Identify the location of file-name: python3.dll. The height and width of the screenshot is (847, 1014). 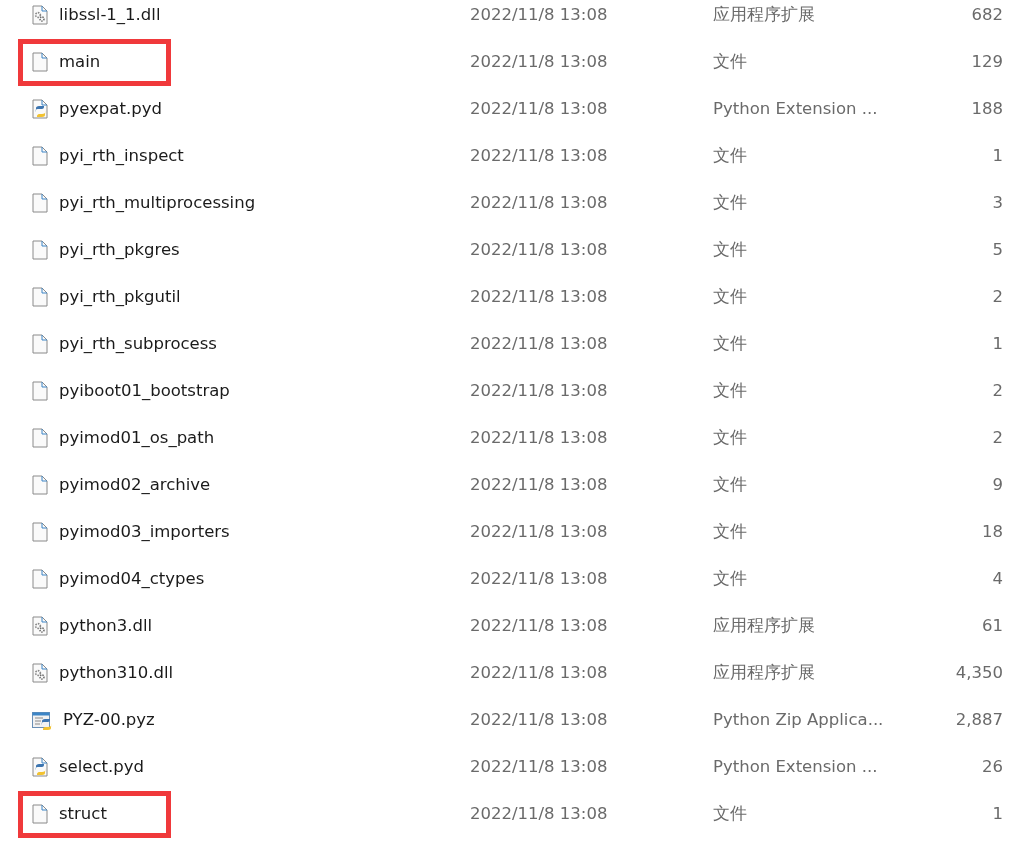
(106, 625).